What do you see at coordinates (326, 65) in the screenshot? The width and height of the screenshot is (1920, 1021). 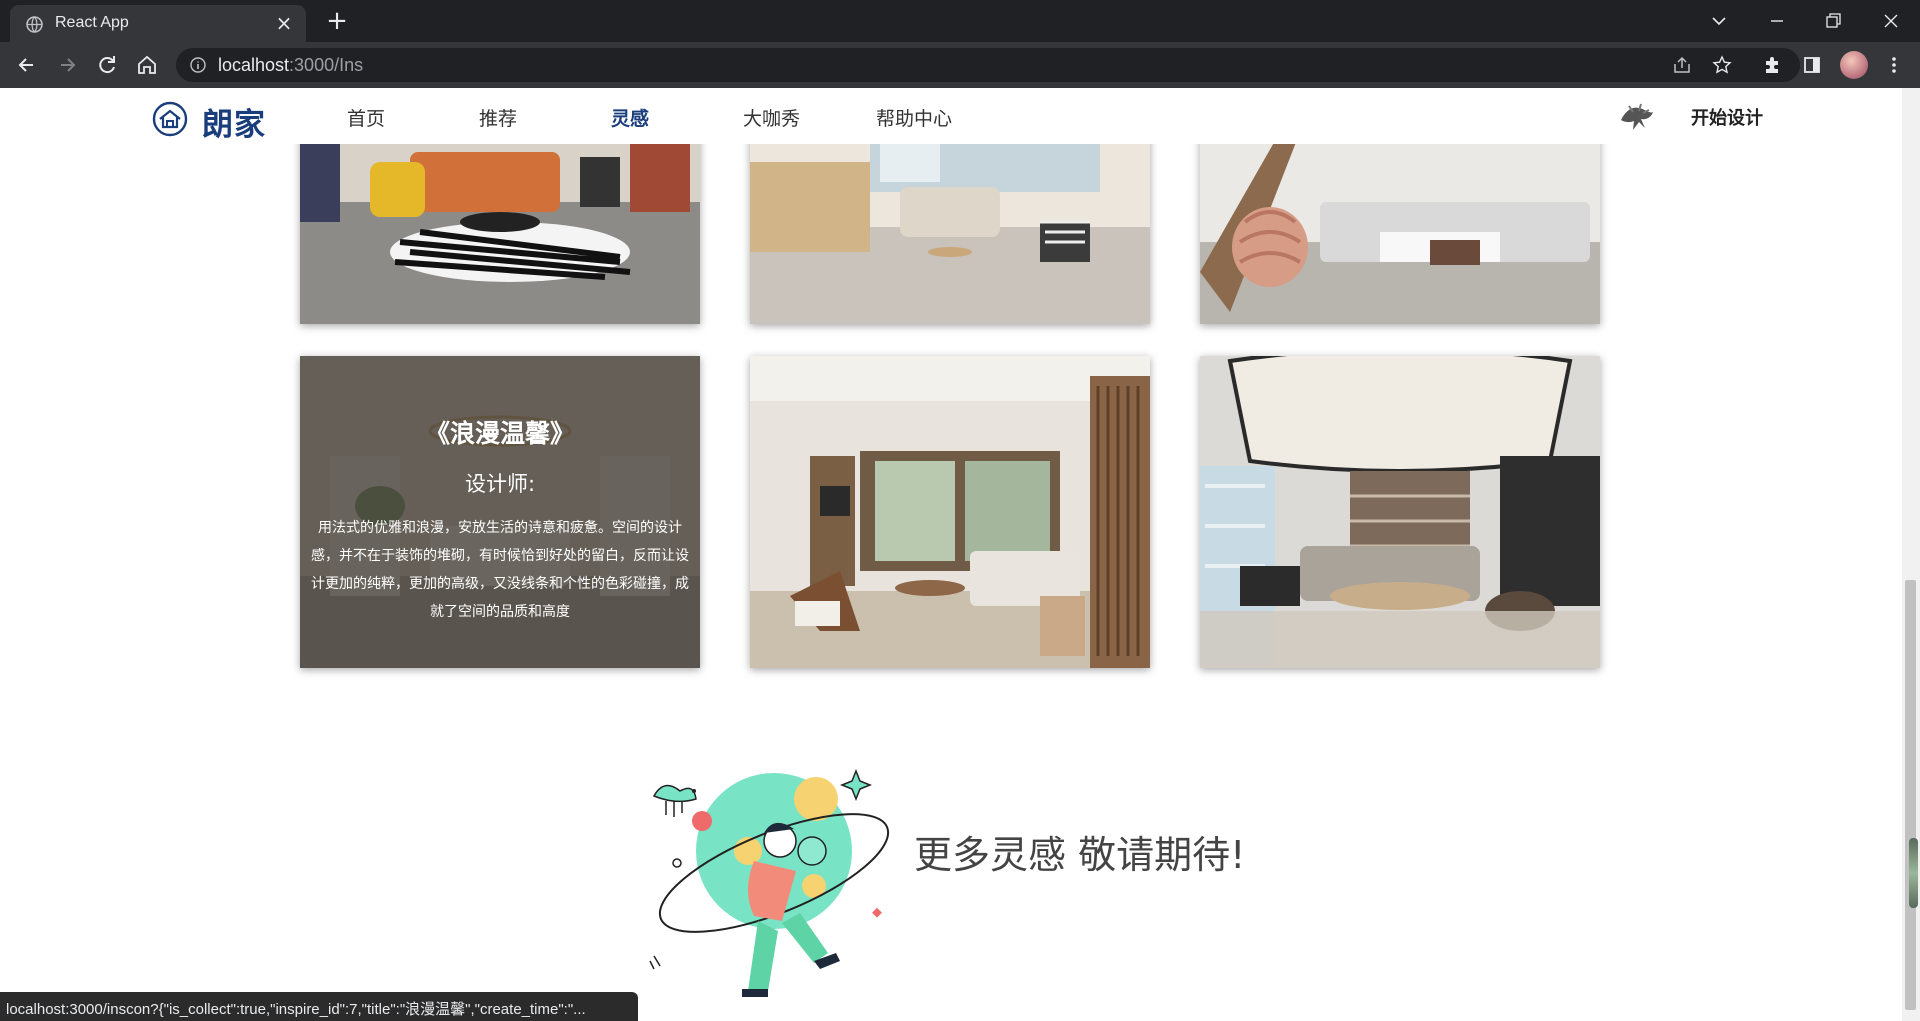 I see `url-path: :3000/Ins` at bounding box center [326, 65].